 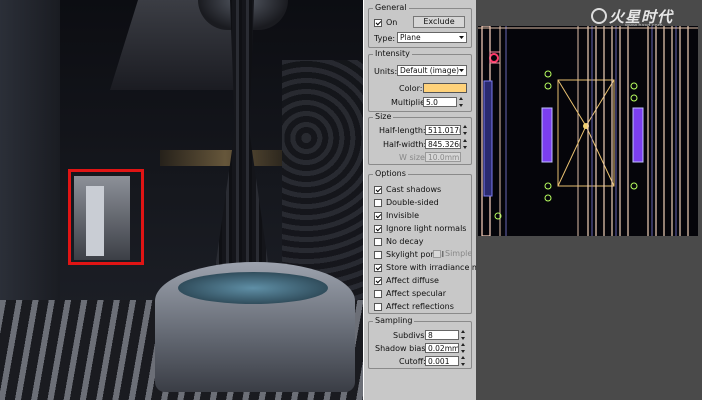 I want to click on shadow-bias-field: 0.02mm, so click(x=442, y=348).